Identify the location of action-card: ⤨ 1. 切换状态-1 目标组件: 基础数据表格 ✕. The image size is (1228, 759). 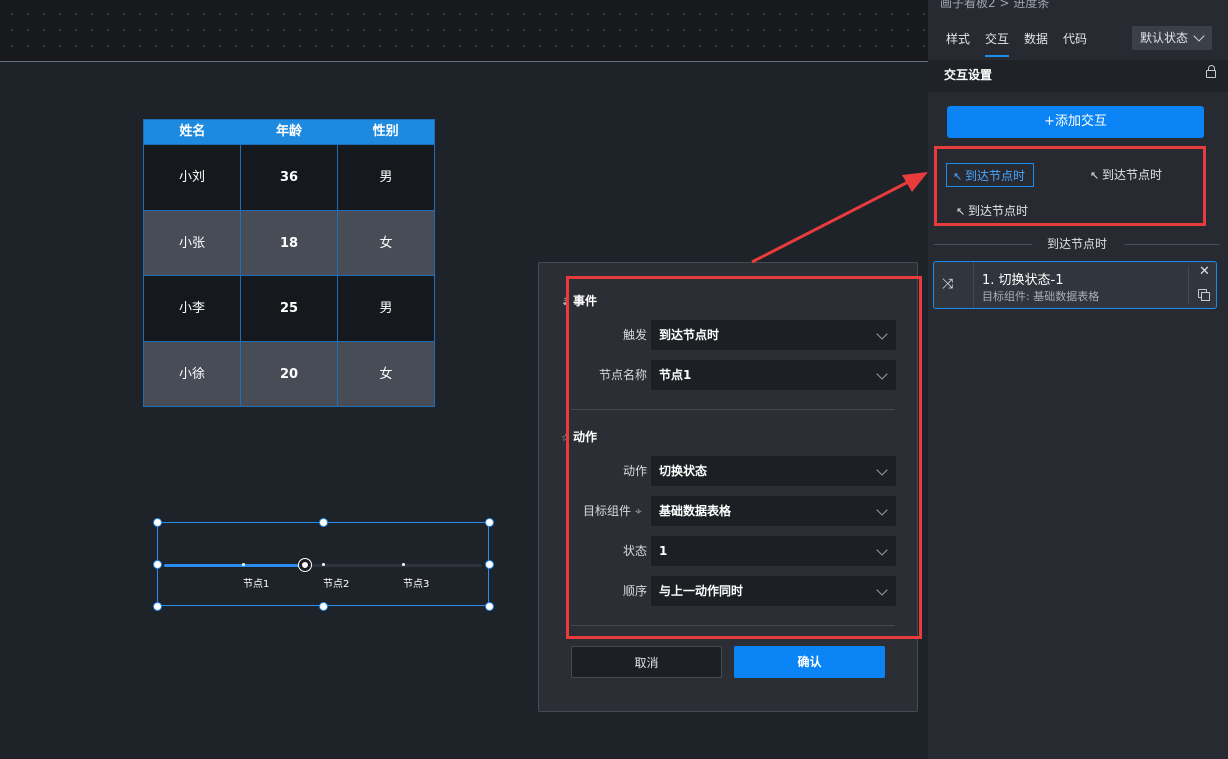
(1075, 285).